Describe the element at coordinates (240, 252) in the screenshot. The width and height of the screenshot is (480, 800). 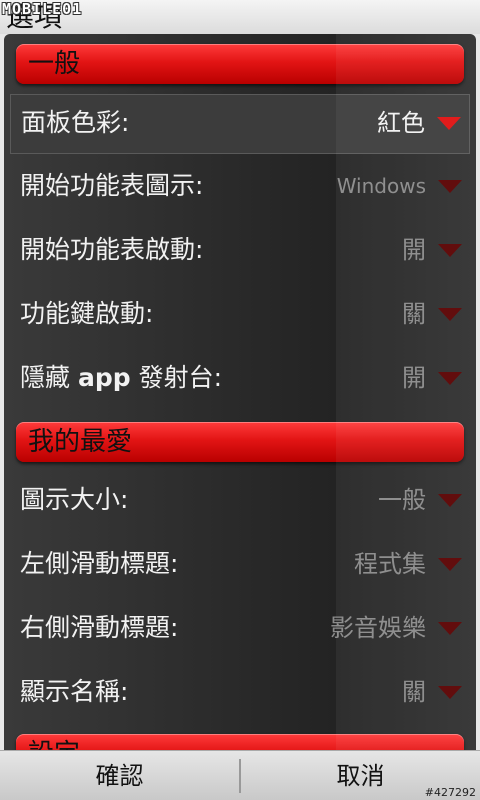
I see `setting-row-start-menu-launch: 開始功能表啟動: 開` at that location.